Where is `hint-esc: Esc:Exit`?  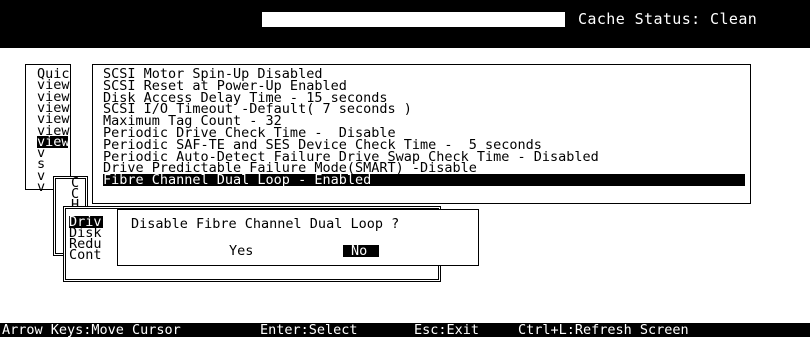
hint-esc: Esc:Exit is located at coordinates (447, 330).